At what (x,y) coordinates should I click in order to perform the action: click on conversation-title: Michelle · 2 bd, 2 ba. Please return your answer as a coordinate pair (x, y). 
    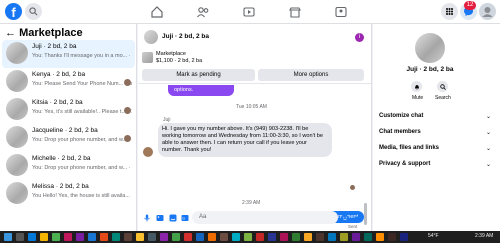
    Looking at the image, I should click on (61, 158).